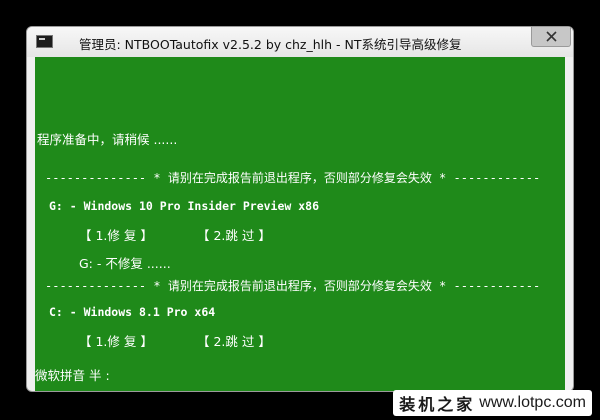  What do you see at coordinates (72, 375) in the screenshot?
I see `ime-status: 微软拼音 半 :` at bounding box center [72, 375].